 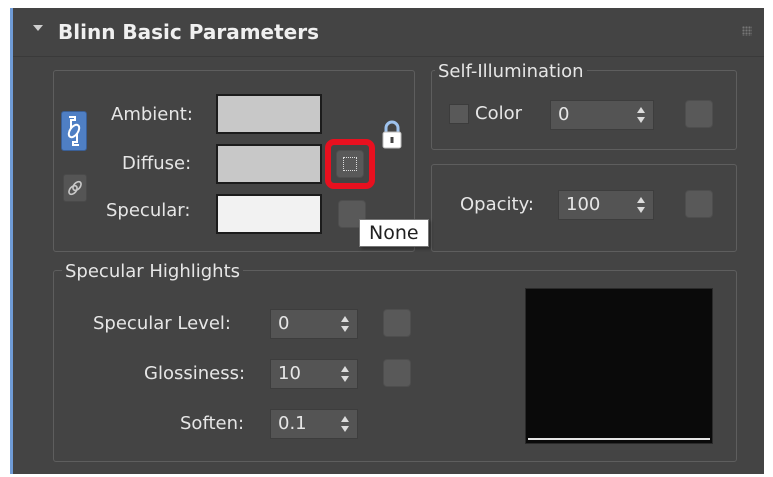 I want to click on lock-diffuse-specular-button, so click(x=75, y=188).